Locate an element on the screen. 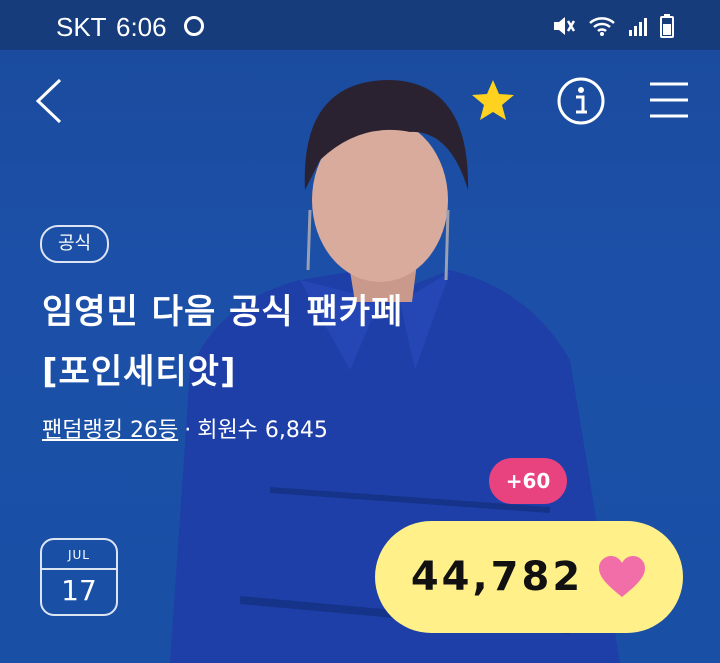  cafe-meta: 팬덤랭킹 26등 · 회원수 6,845 is located at coordinates (185, 428).